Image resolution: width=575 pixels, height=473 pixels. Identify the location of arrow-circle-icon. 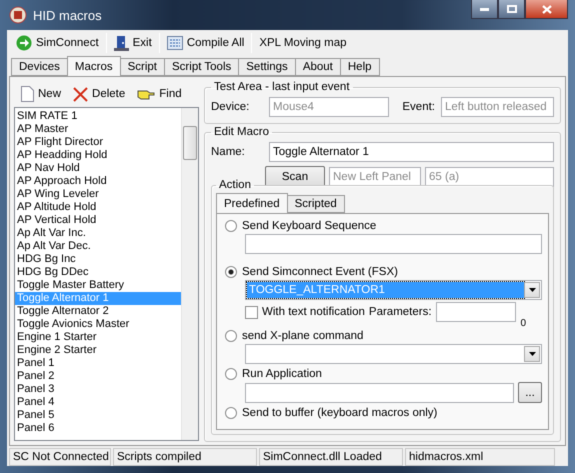
(24, 43).